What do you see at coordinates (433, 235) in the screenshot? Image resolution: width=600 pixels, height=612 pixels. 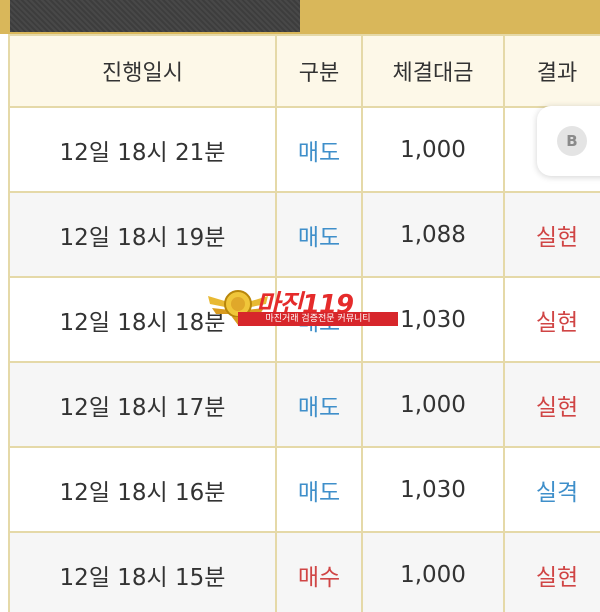 I see `cell-amount: 1,088` at bounding box center [433, 235].